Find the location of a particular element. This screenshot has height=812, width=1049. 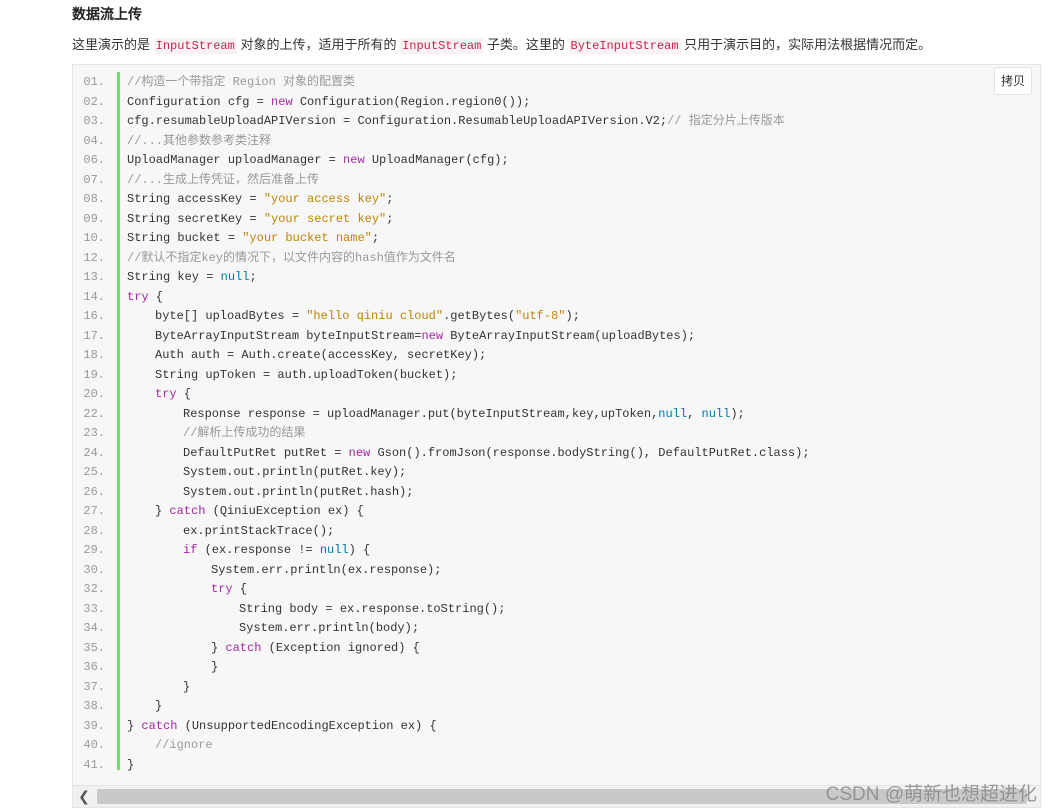

line-number: 16. is located at coordinates (94, 316).